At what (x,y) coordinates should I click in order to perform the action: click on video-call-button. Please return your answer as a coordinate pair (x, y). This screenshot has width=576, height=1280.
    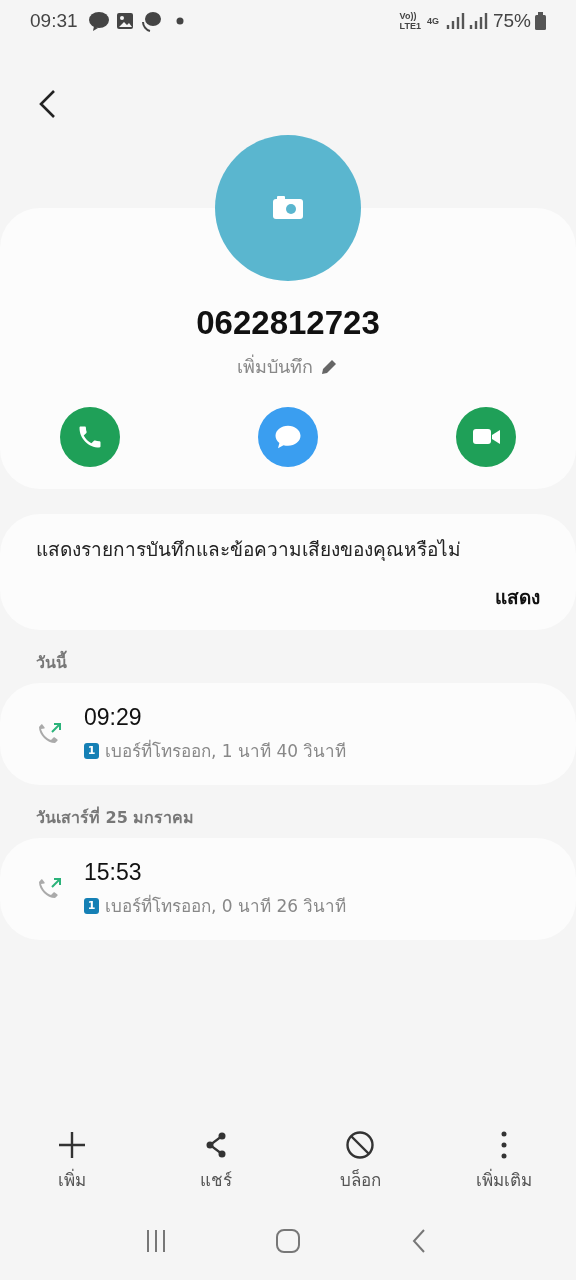
    Looking at the image, I should click on (486, 437).